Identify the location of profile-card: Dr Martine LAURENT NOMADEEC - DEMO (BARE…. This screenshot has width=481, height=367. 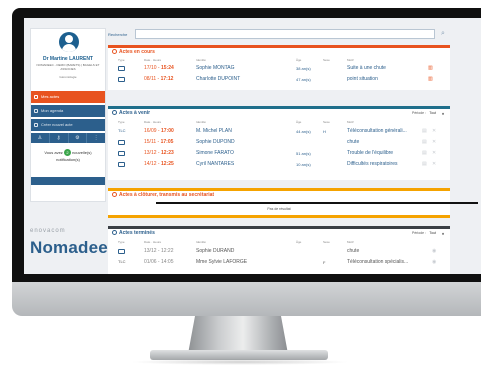
(68, 115).